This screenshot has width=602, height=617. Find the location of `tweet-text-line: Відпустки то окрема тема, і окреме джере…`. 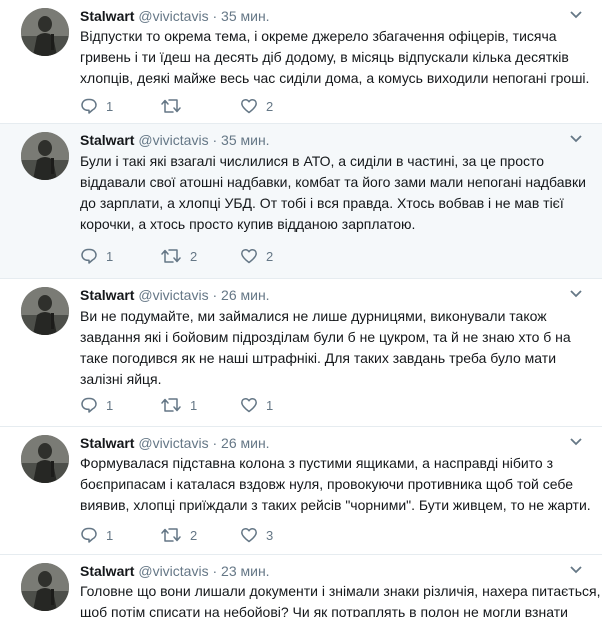

tweet-text-line: Відпустки то окрема тема, і окреме джере… is located at coordinates (318, 36).